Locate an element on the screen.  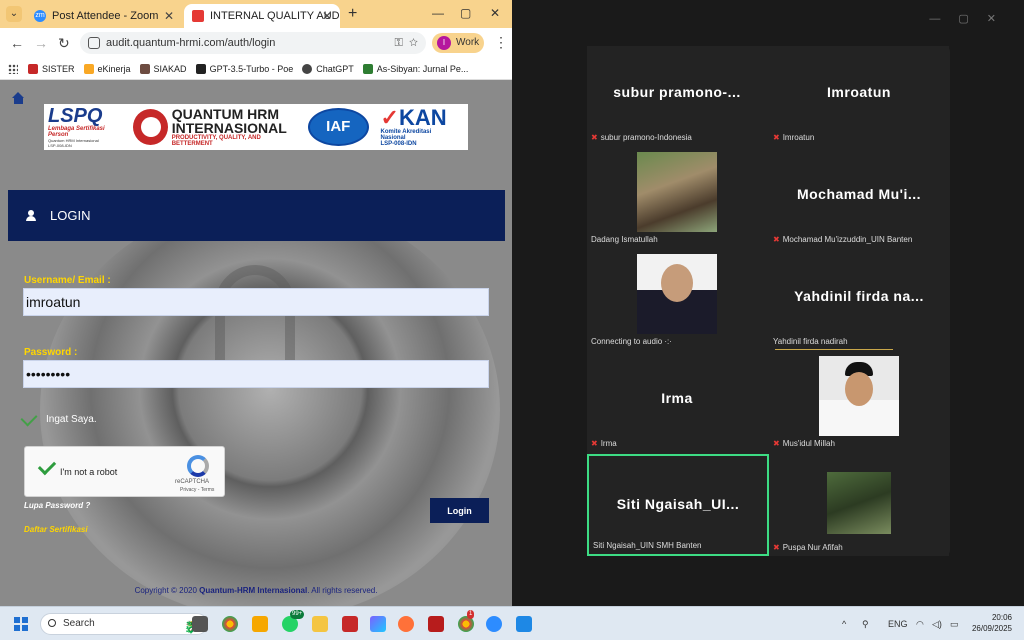
home-icon is located at coordinates (18, 98).